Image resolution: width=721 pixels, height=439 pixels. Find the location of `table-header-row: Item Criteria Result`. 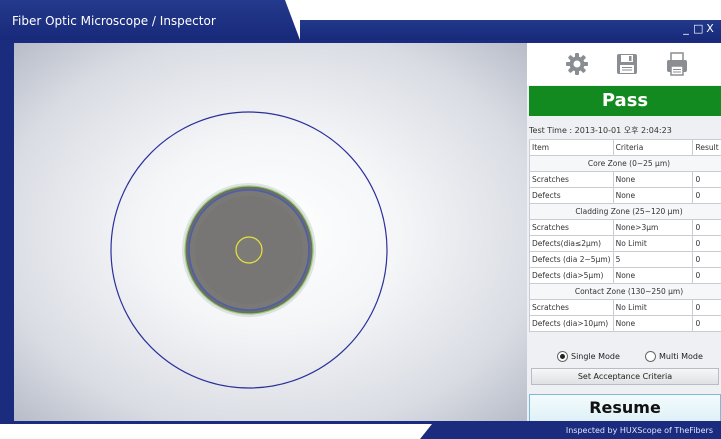

table-header-row: Item Criteria Result is located at coordinates (625, 147).